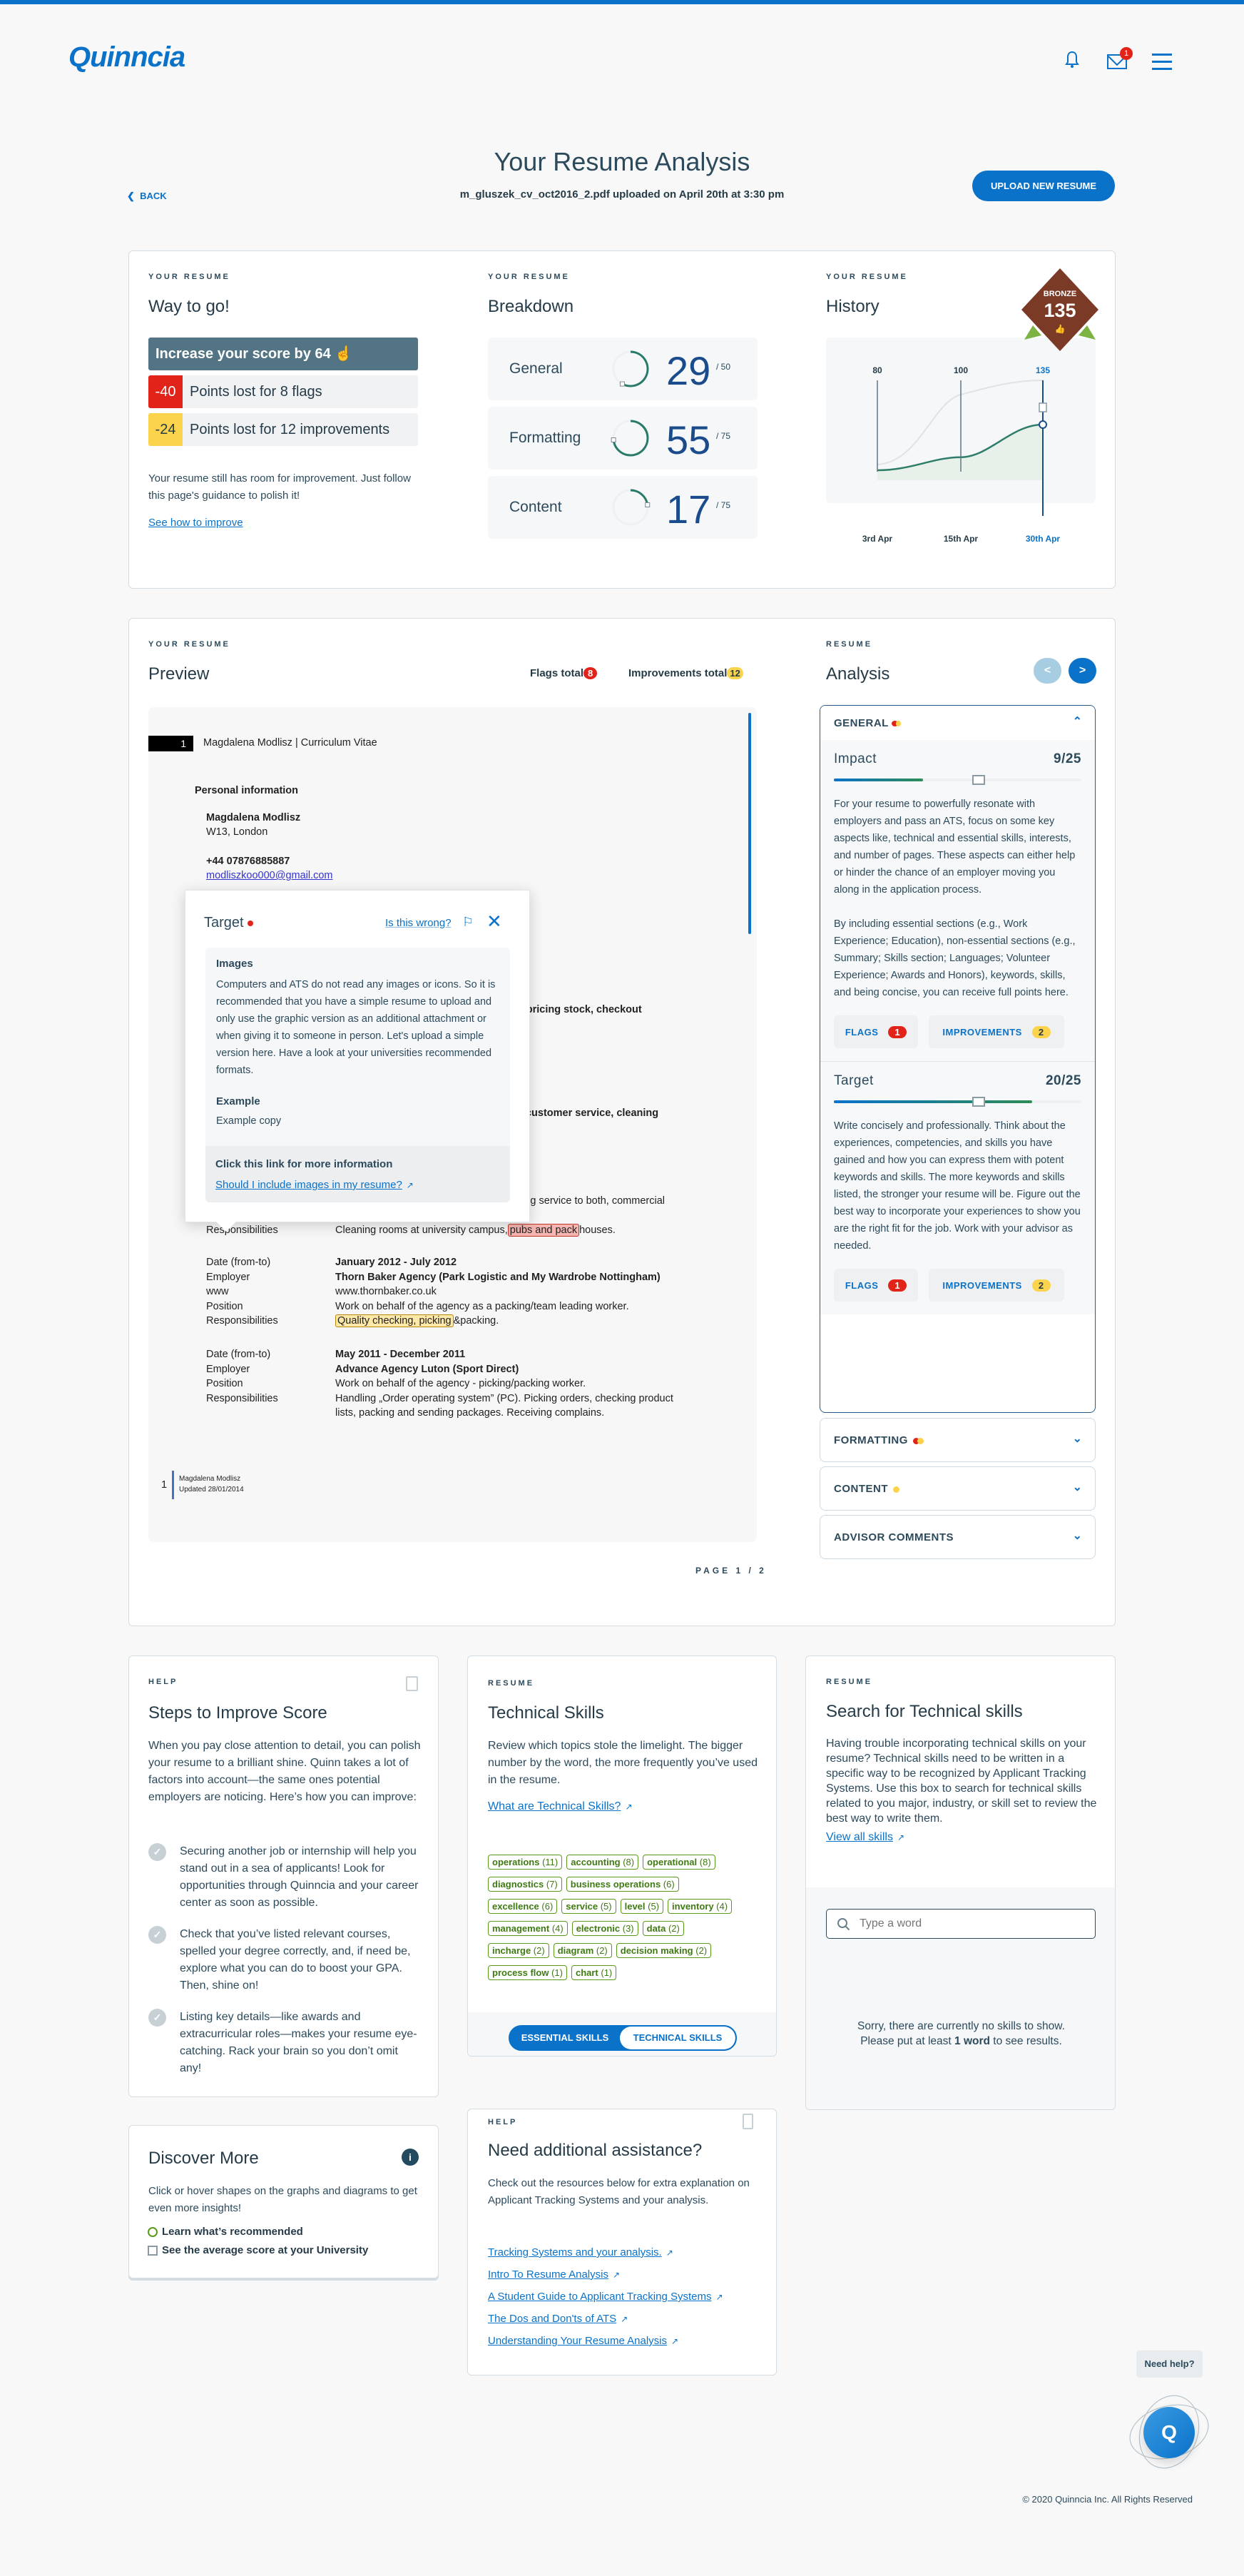 Image resolution: width=1244 pixels, height=2576 pixels. Describe the element at coordinates (1169, 2432) in the screenshot. I see `helpbot-button: Q` at that location.